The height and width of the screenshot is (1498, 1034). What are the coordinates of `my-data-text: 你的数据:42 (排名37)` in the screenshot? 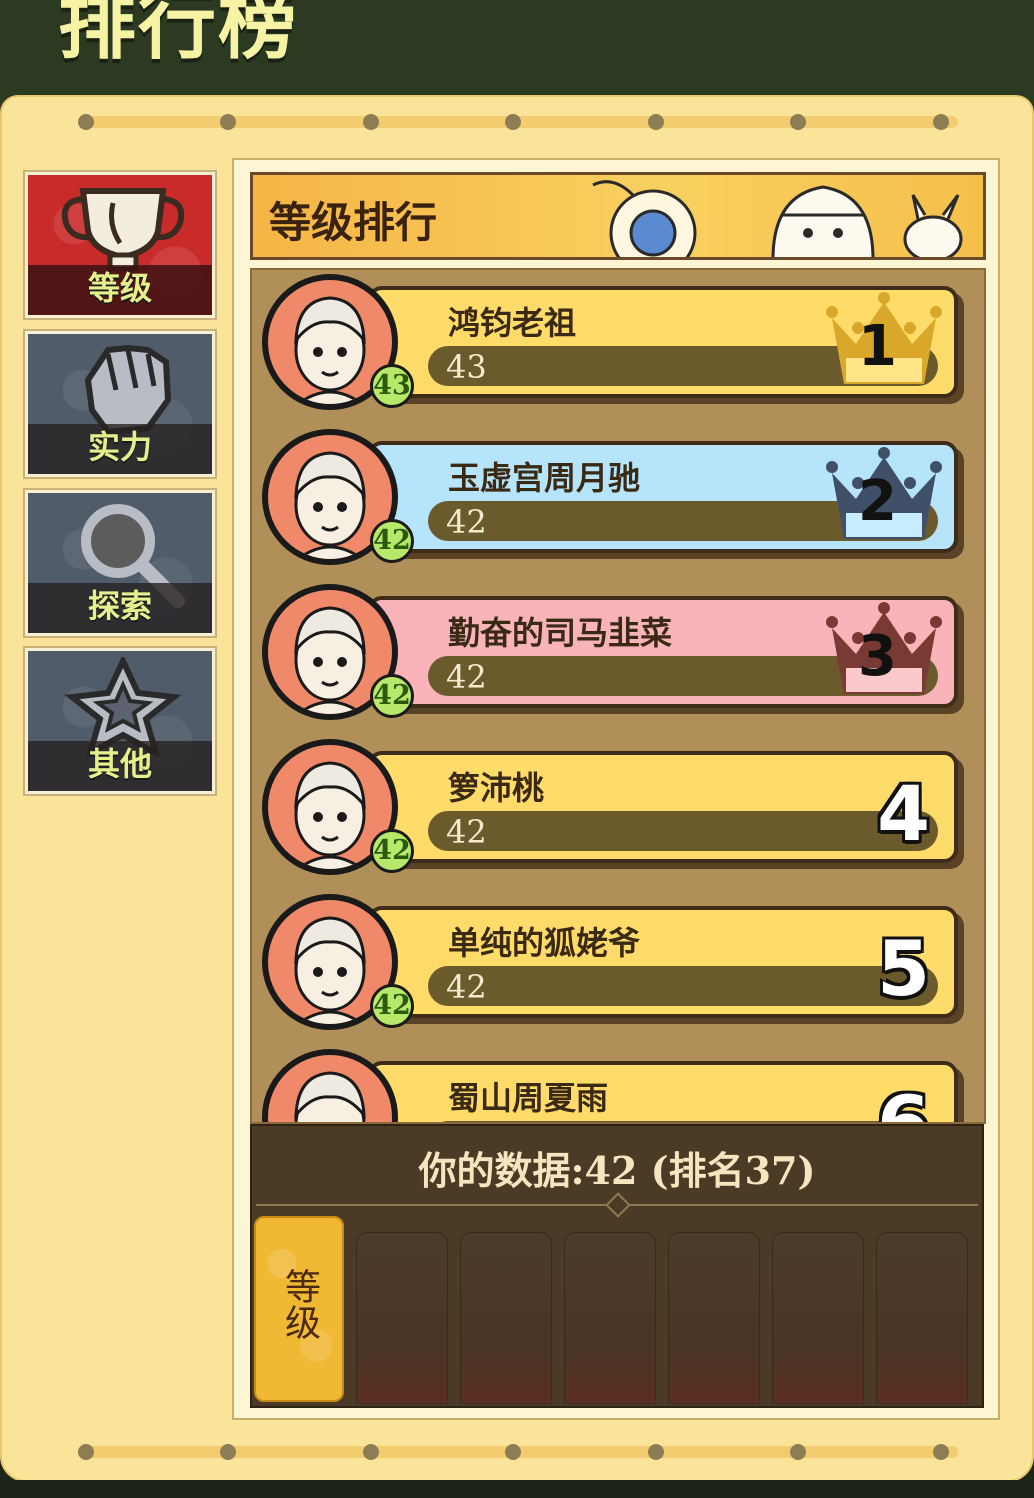 It's located at (617, 1170).